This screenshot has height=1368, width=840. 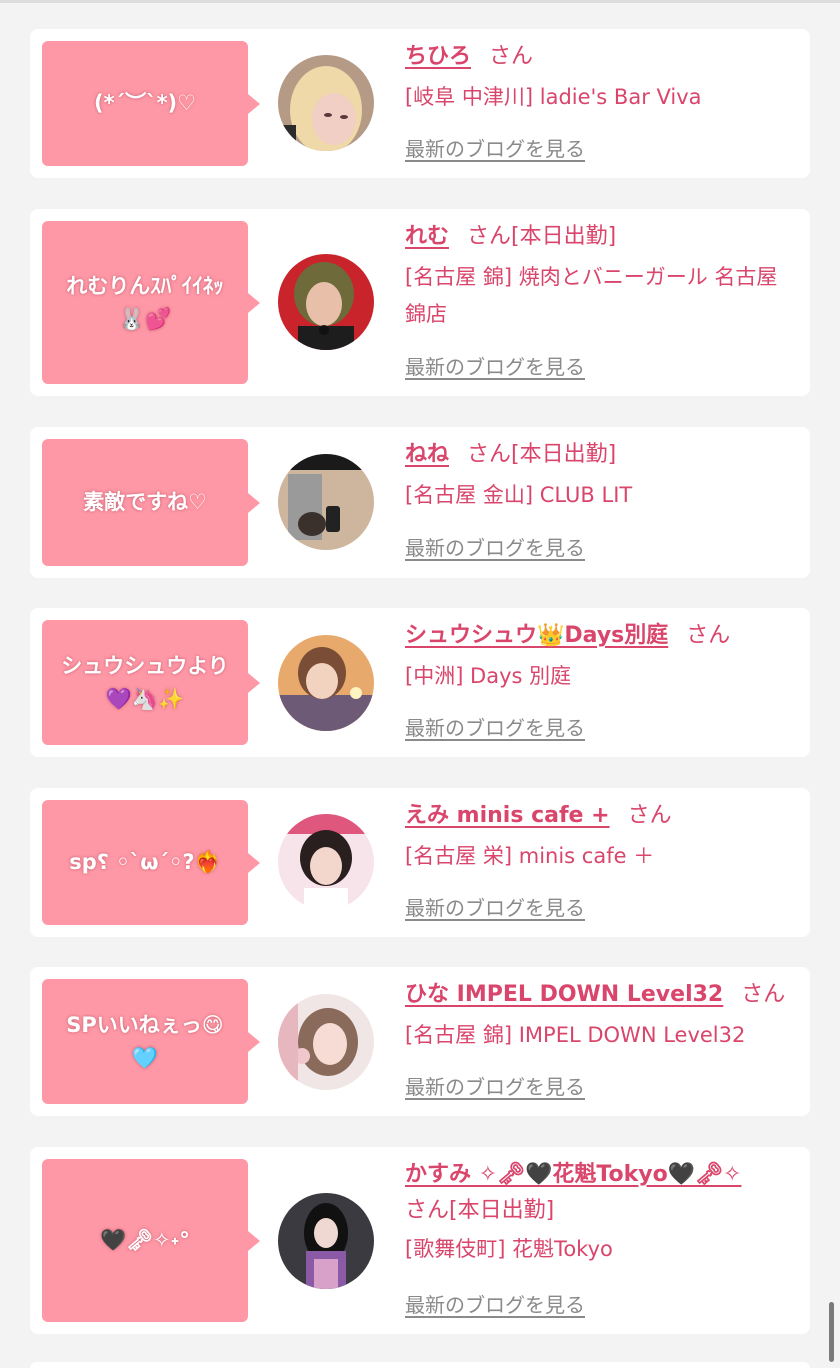 What do you see at coordinates (438, 56) in the screenshot?
I see `member-name-link: ちひろ` at bounding box center [438, 56].